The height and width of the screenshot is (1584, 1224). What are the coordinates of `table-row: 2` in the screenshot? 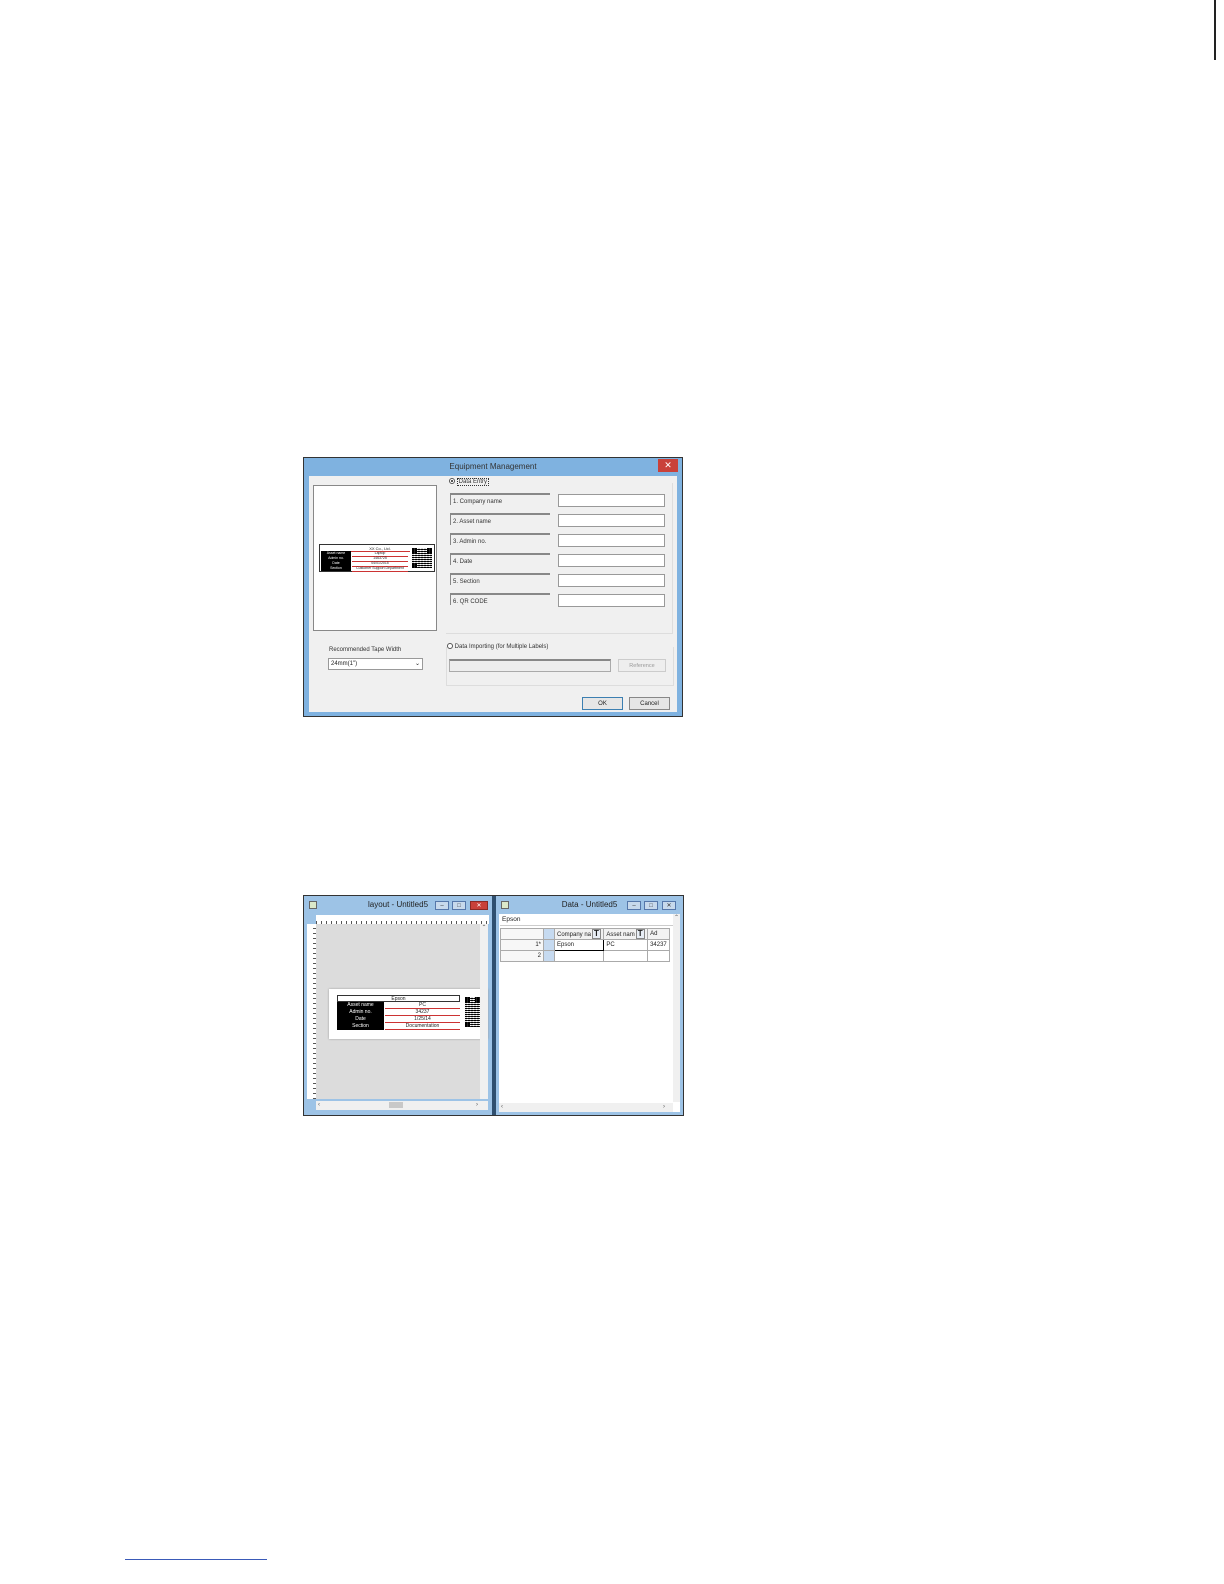 It's located at (585, 956).